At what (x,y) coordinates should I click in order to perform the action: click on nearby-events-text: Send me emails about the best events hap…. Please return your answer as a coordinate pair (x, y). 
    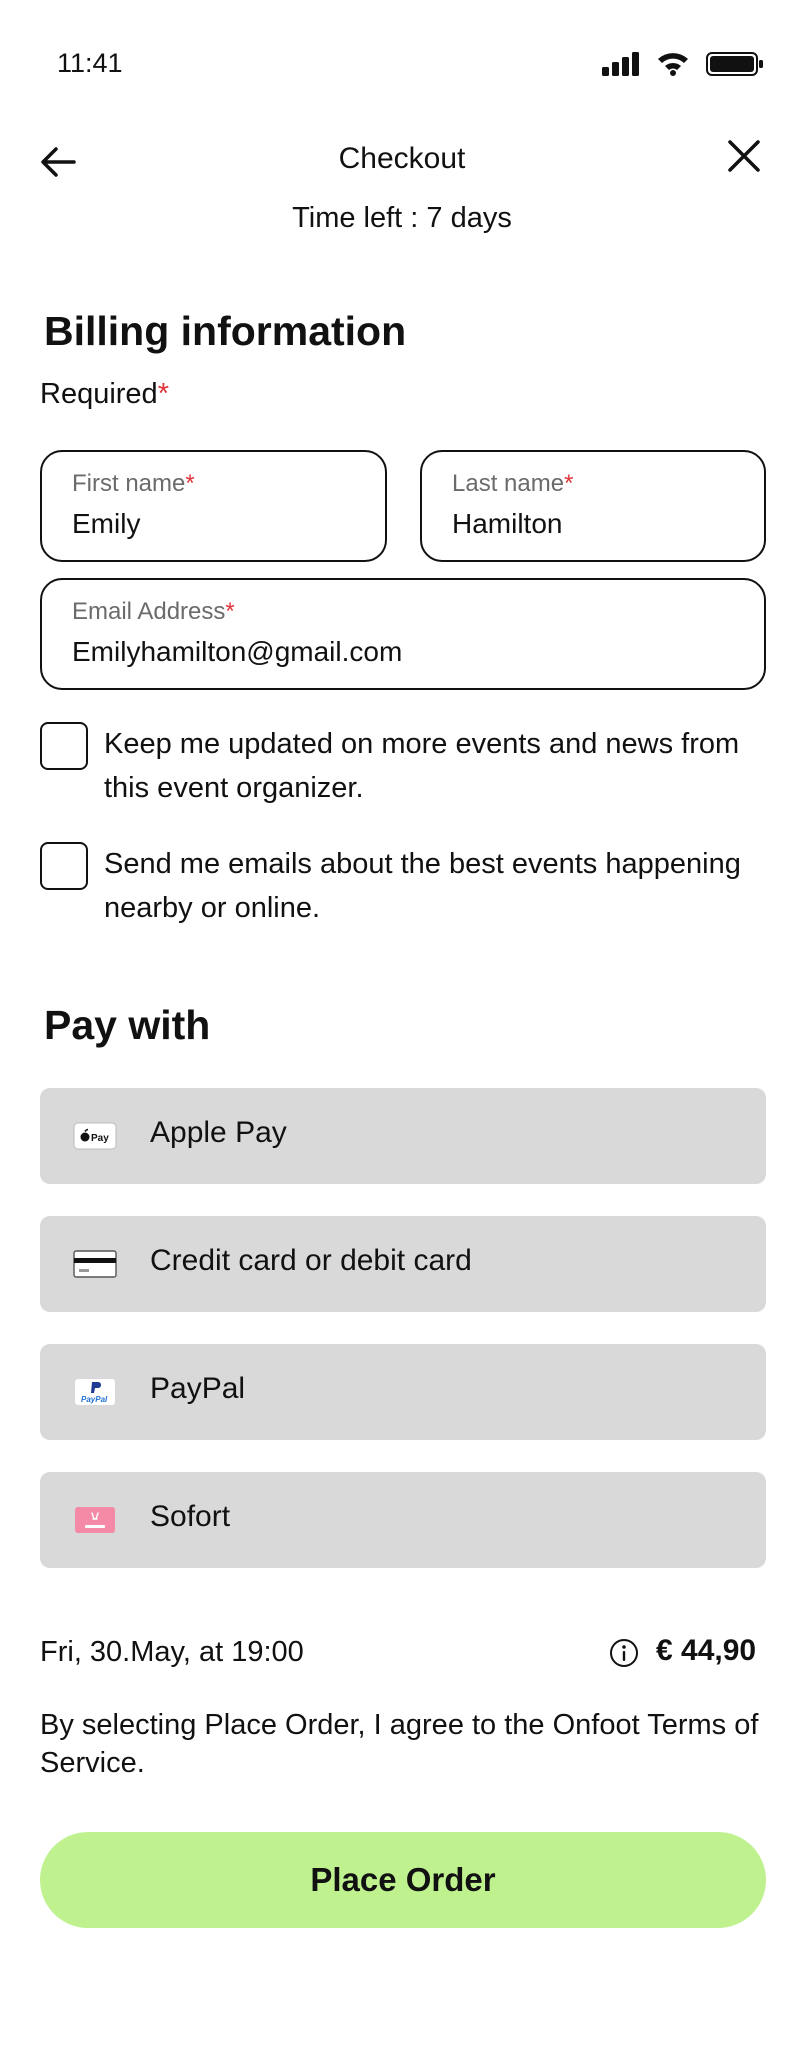
    Looking at the image, I should click on (422, 886).